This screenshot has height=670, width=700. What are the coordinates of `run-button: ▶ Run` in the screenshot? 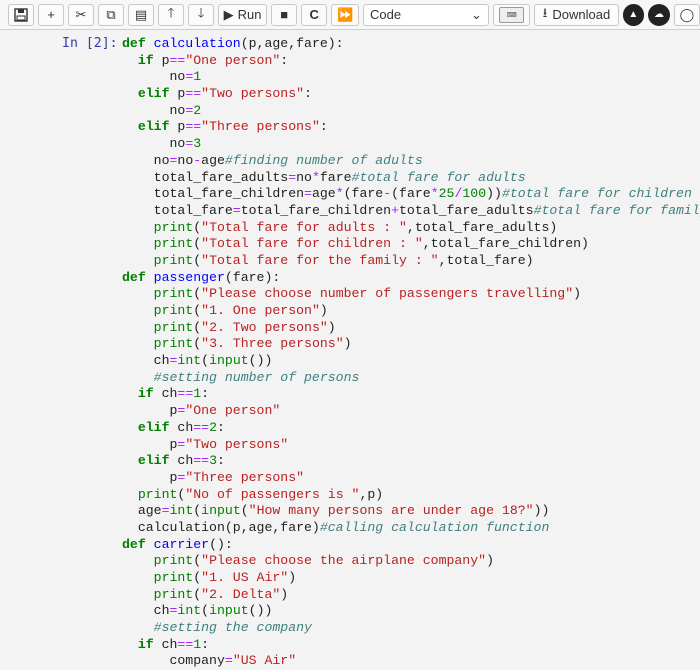 It's located at (243, 14).